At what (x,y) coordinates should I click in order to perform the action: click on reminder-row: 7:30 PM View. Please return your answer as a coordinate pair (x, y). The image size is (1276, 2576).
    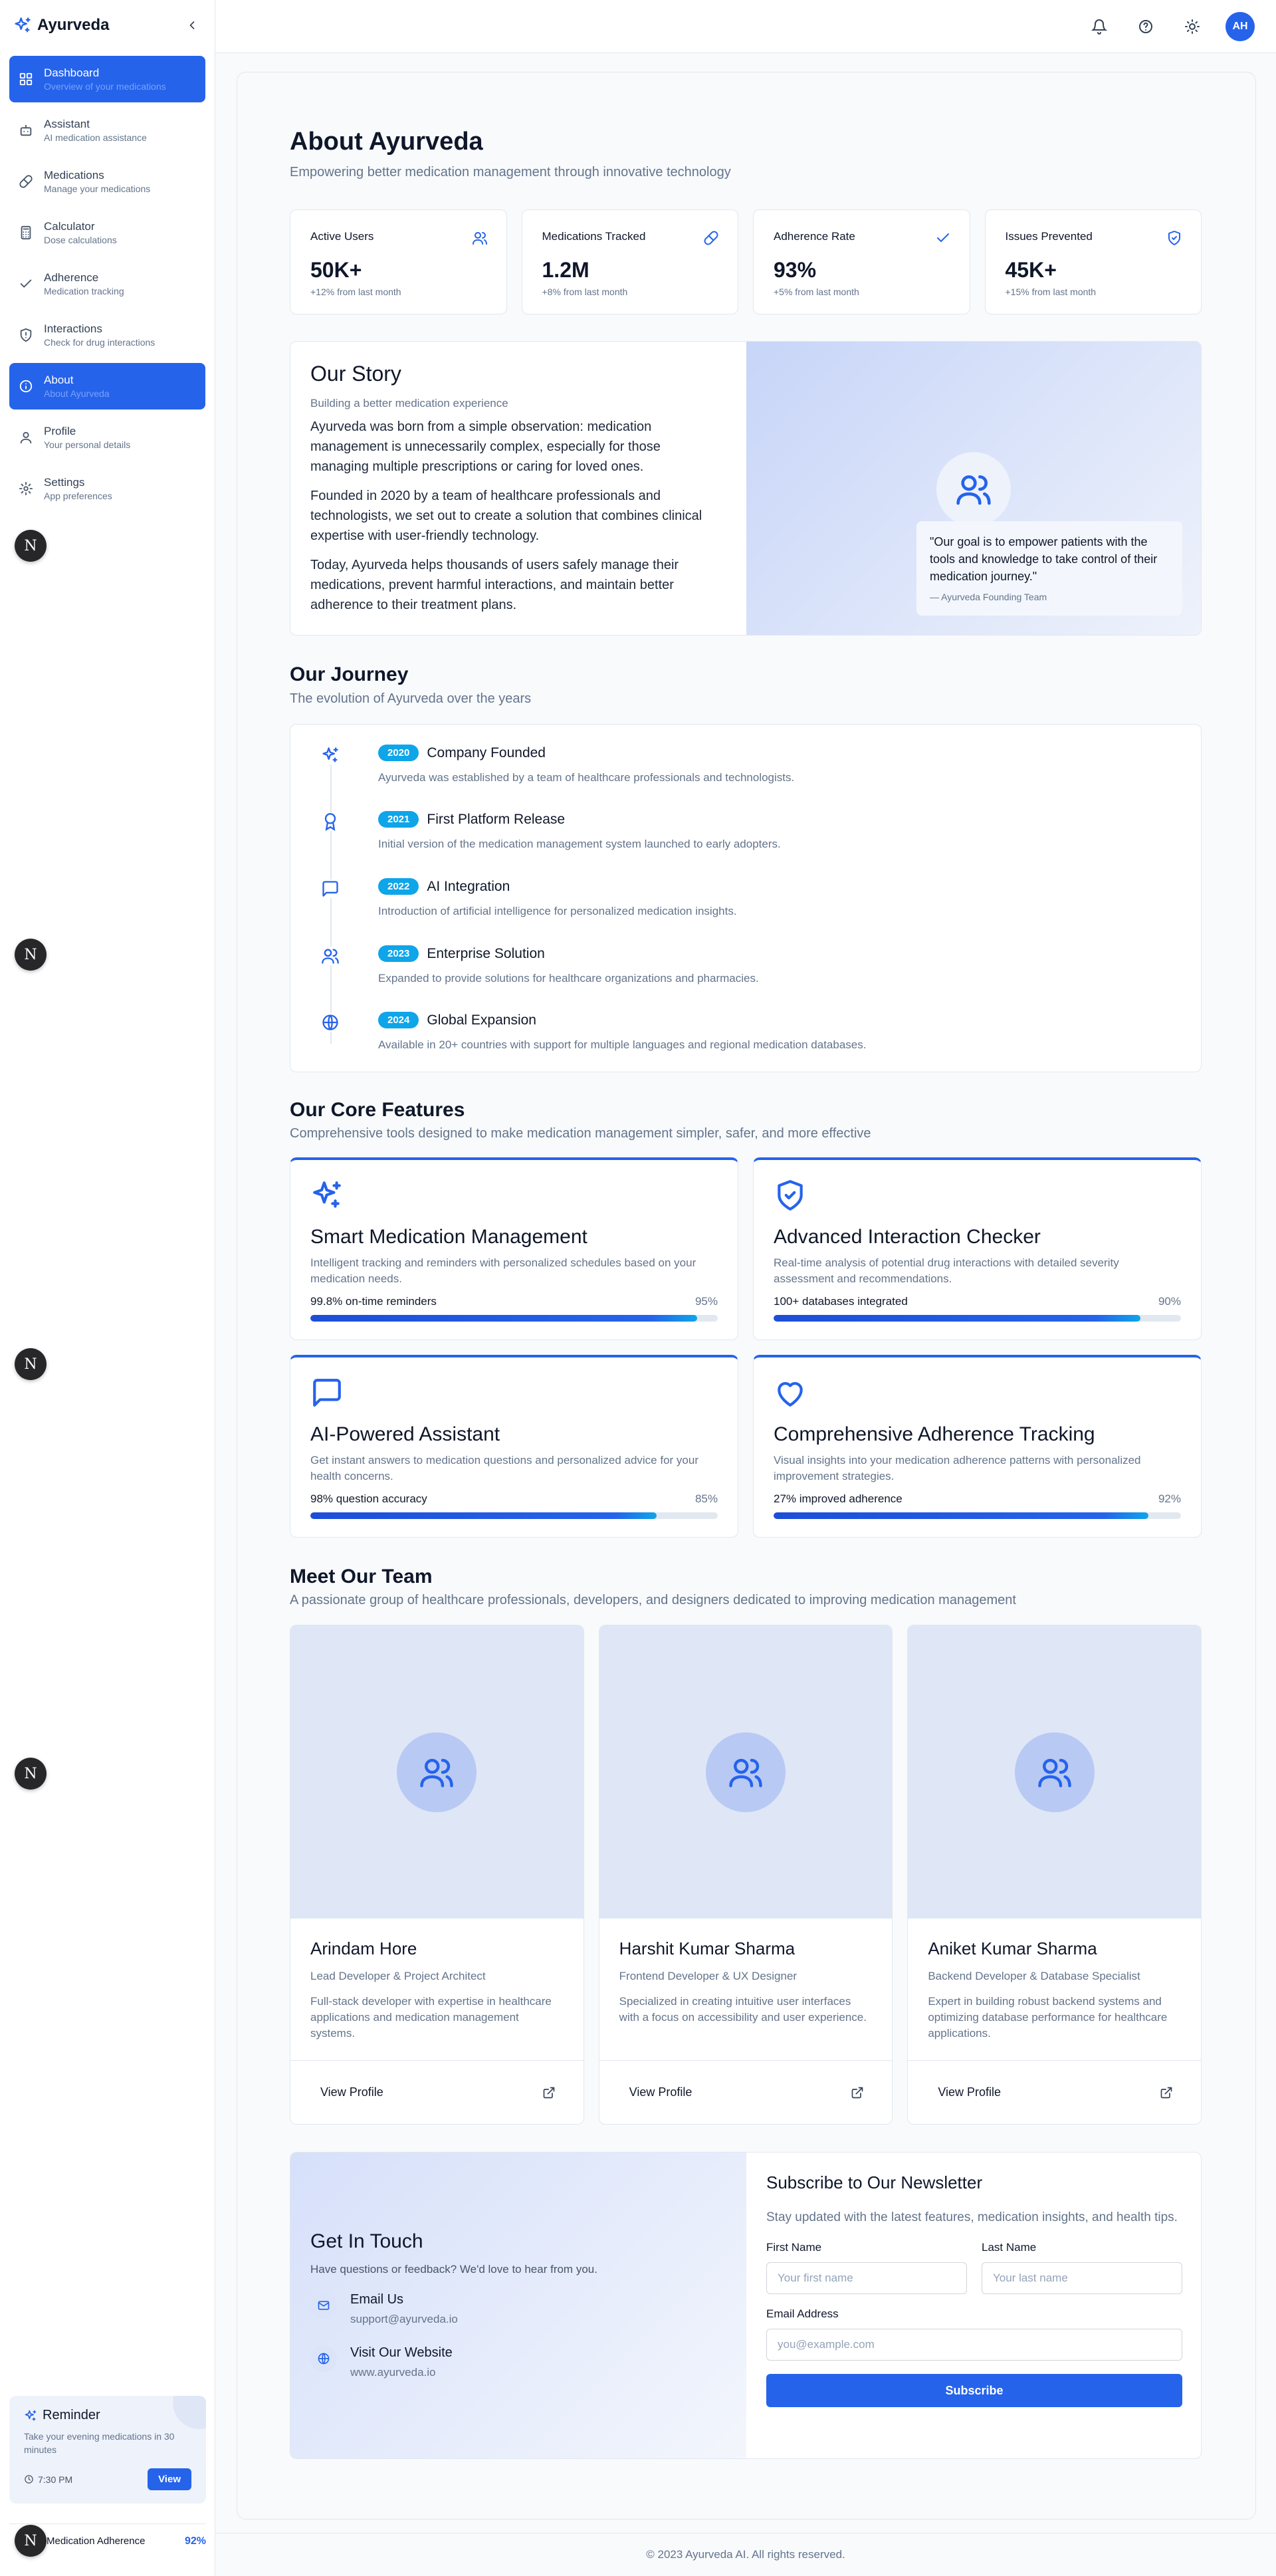
    Looking at the image, I should click on (107, 2479).